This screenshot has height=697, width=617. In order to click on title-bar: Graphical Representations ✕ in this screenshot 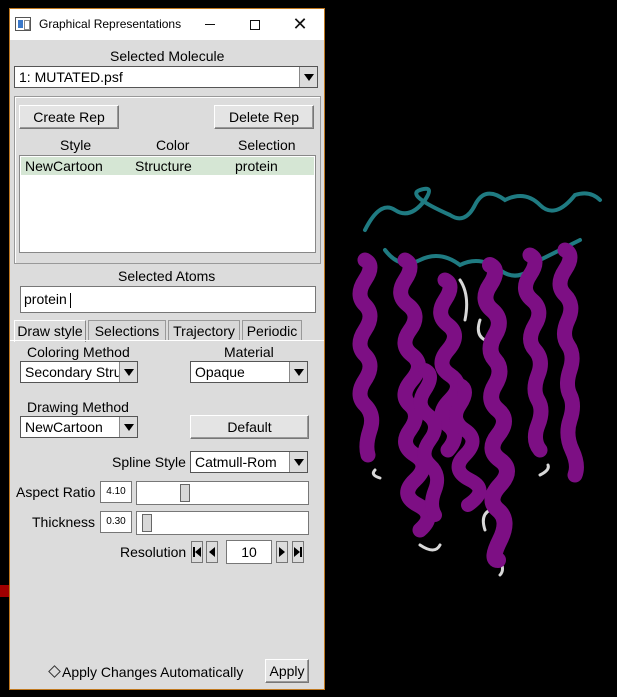, I will do `click(167, 24)`.